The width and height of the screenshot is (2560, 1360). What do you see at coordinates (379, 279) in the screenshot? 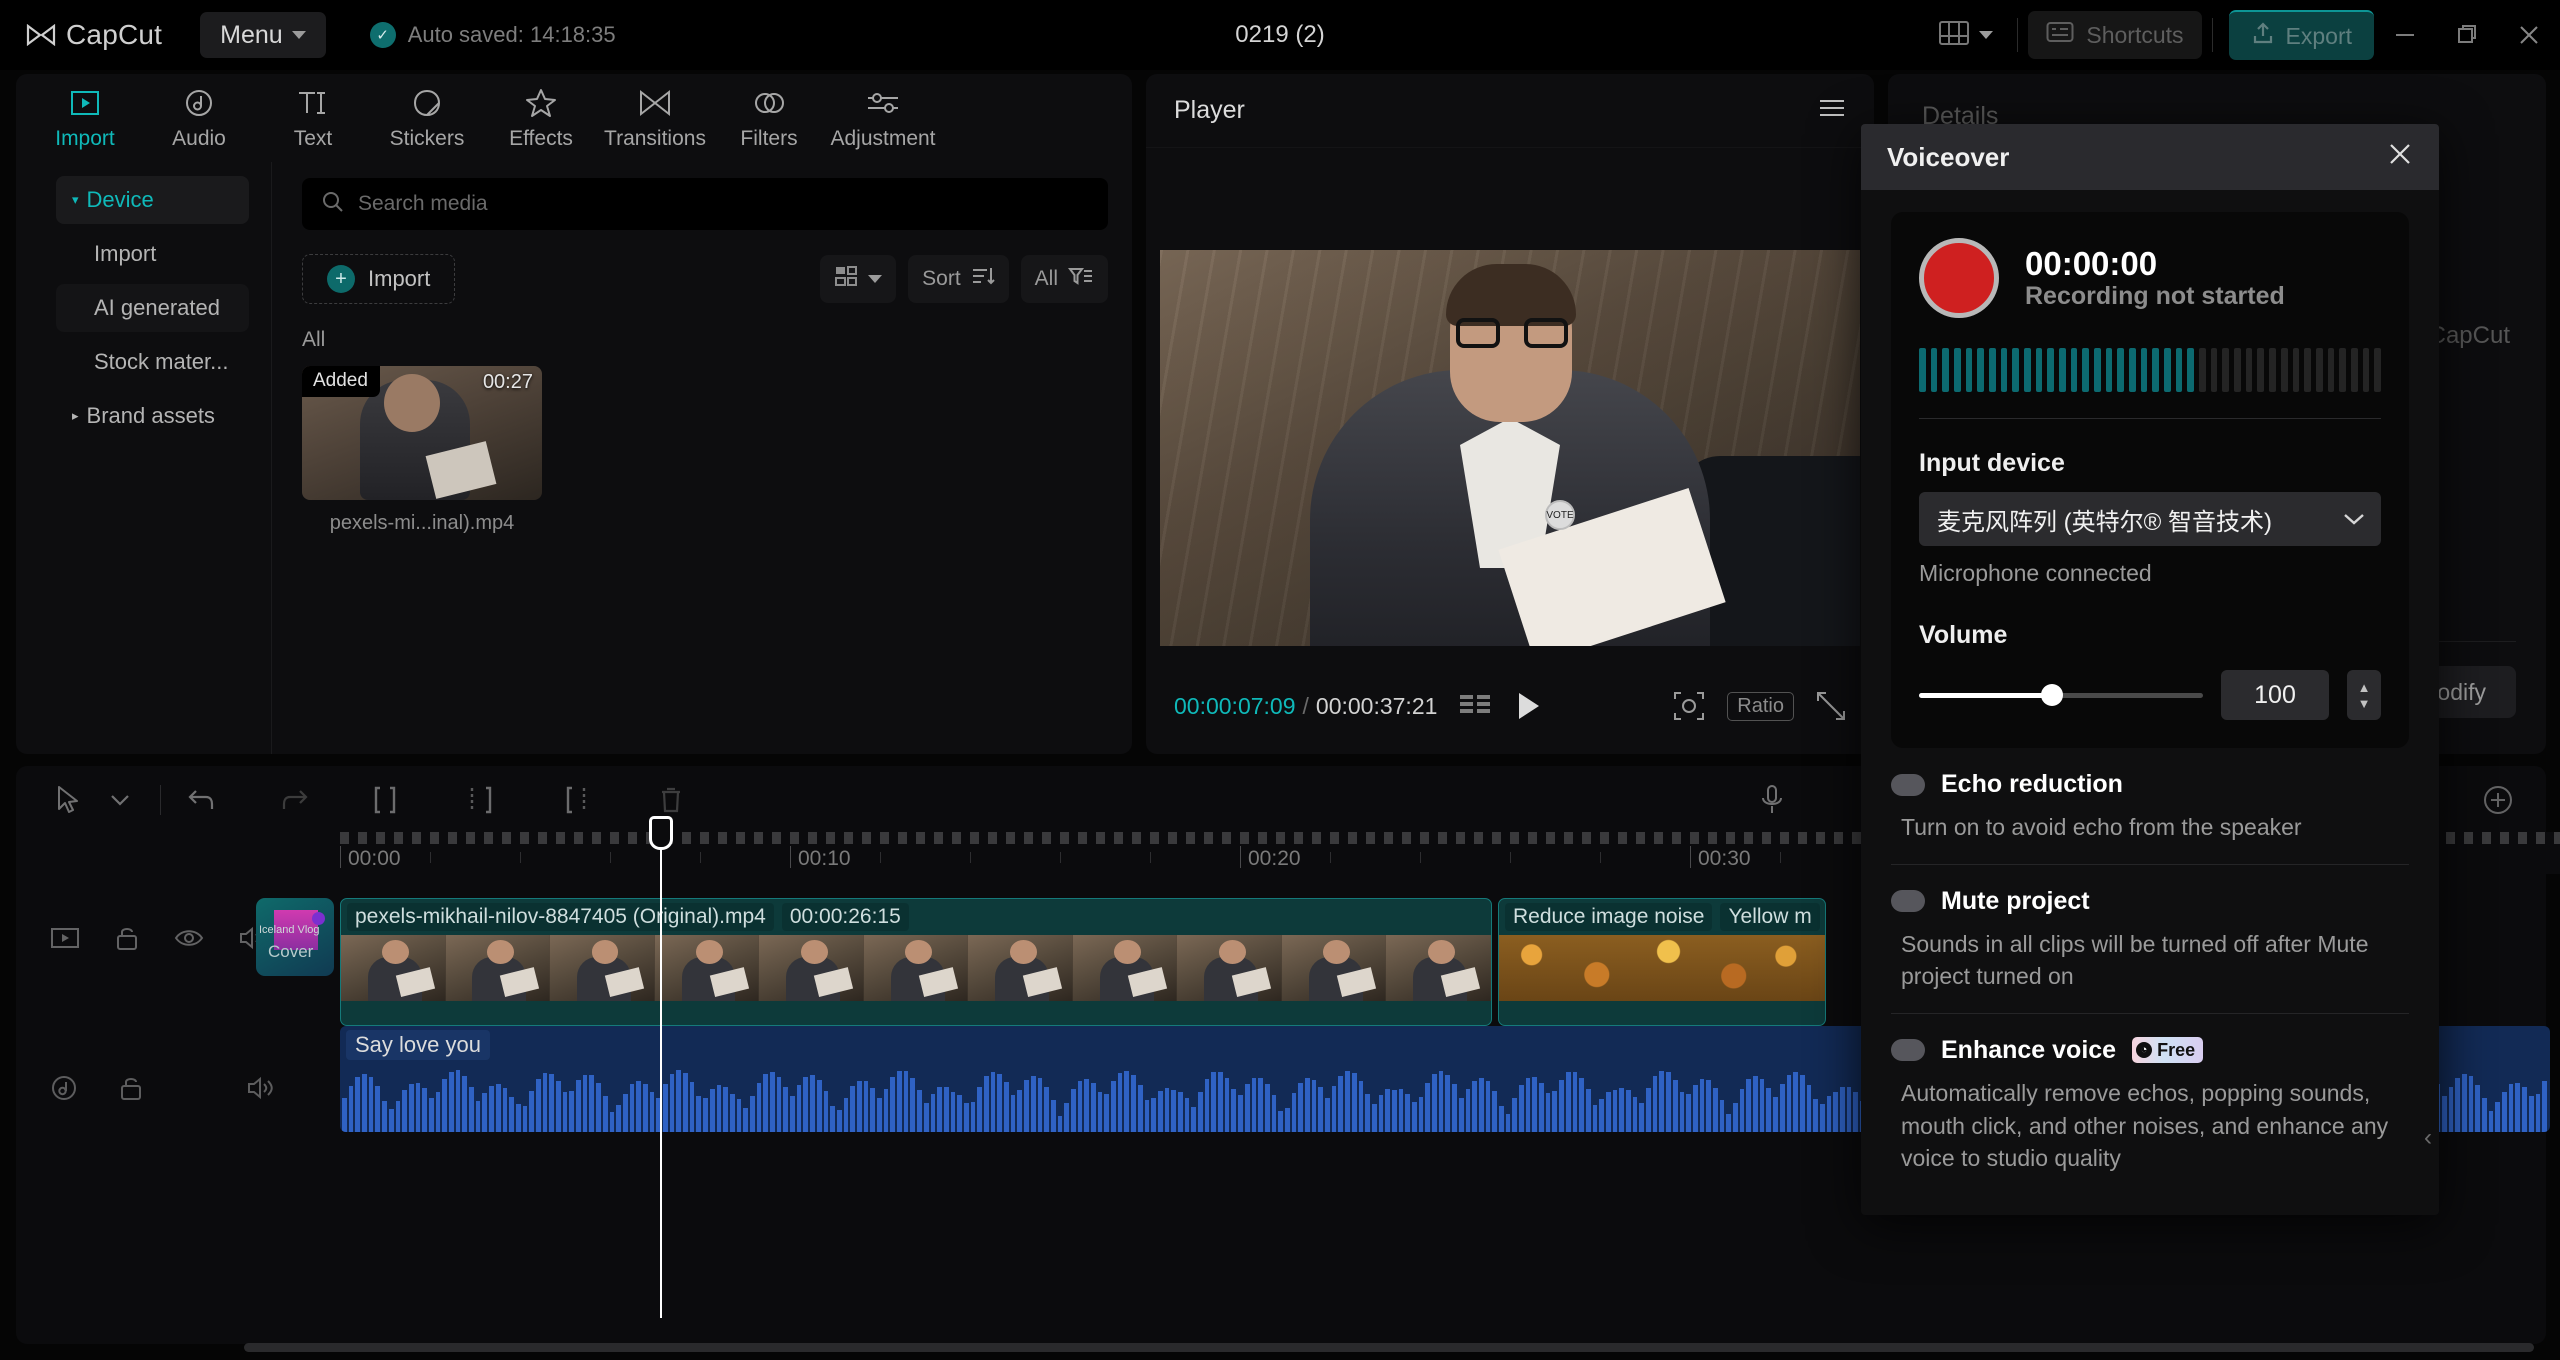
I see `import-media-button: + Import` at bounding box center [379, 279].